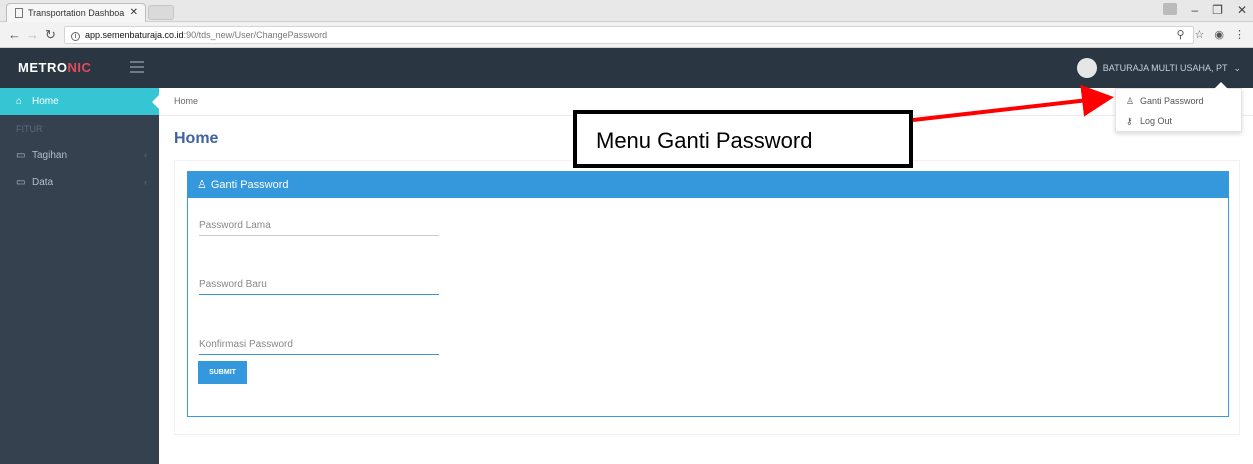  Describe the element at coordinates (1156, 121) in the screenshot. I see `dropdown-item-label: Log Out` at that location.